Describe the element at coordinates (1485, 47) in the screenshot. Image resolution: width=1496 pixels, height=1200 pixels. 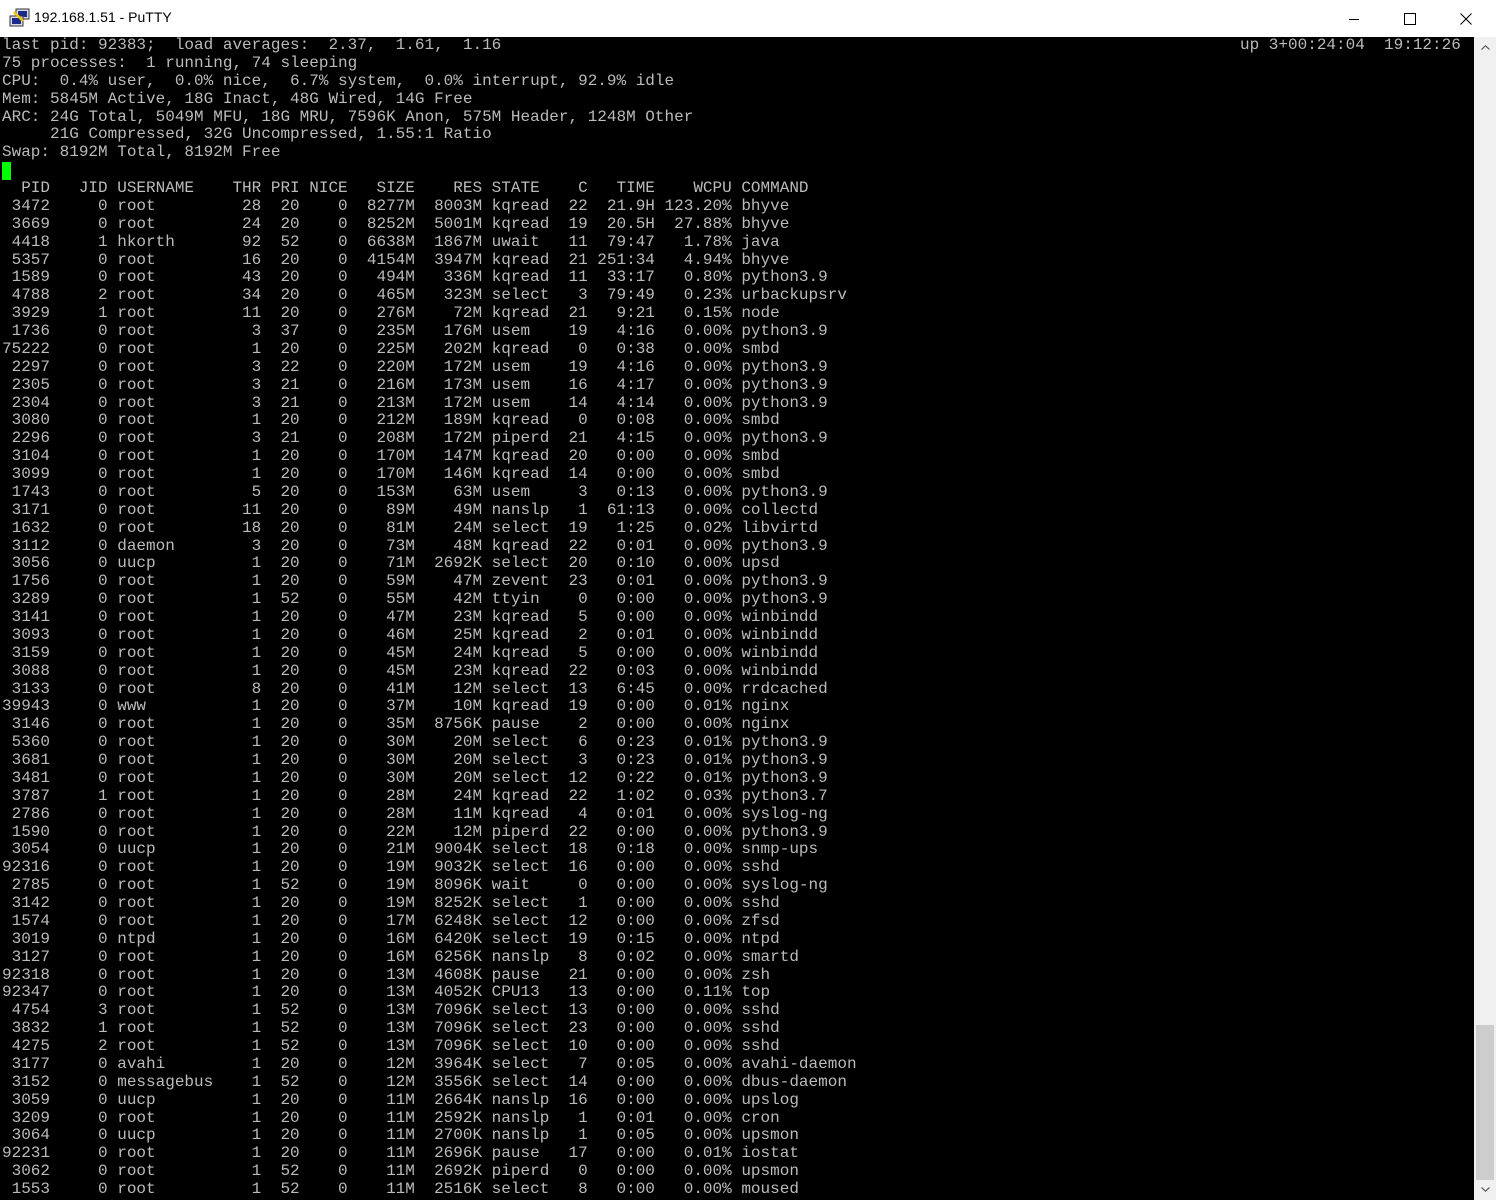
I see `scroll-up-arrow-icon` at that location.